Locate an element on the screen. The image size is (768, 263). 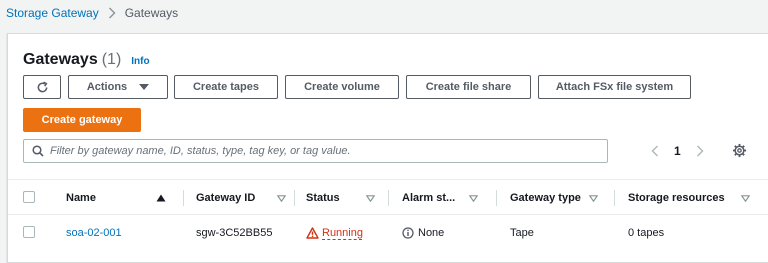
column-header-name: Name is located at coordinates (116, 198).